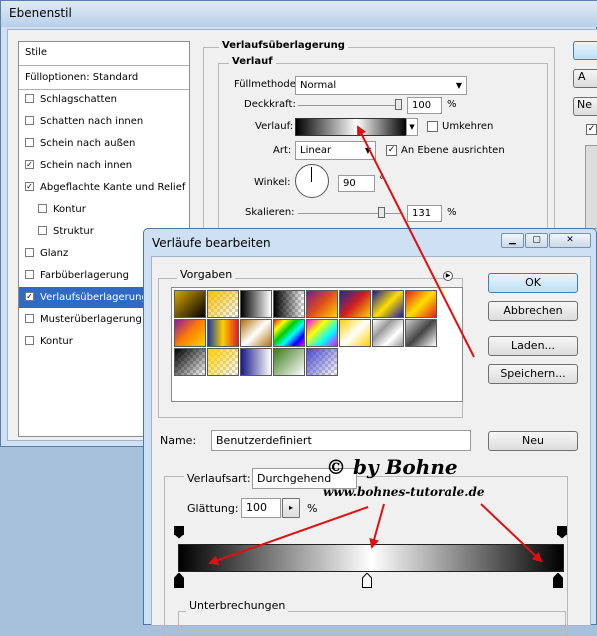 The height and width of the screenshot is (636, 597). Describe the element at coordinates (92, 121) in the screenshot. I see `style-item-label: Schatten nach innen` at that location.